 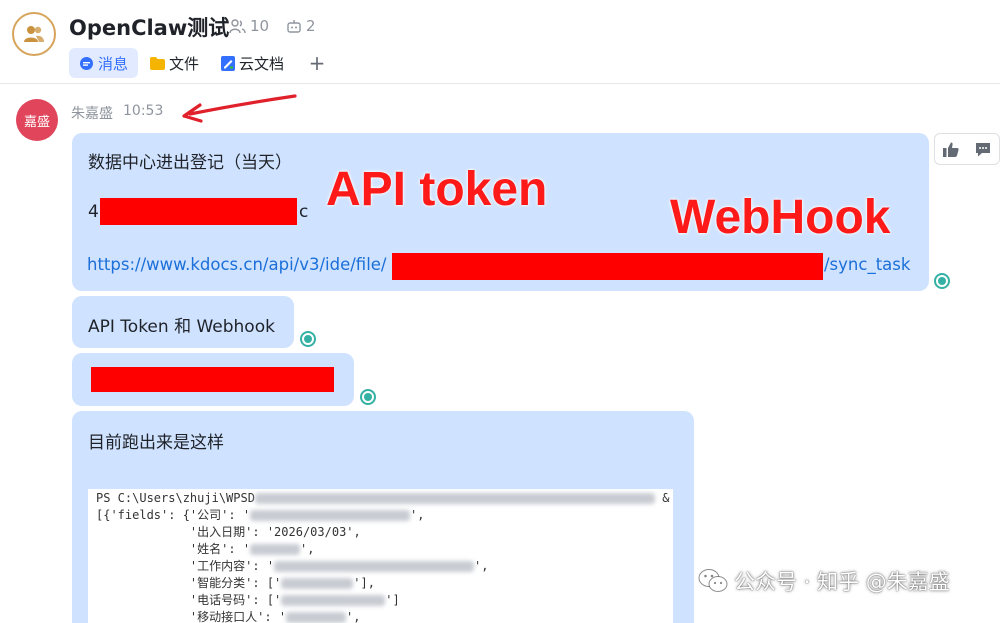 I want to click on tab-cloud-docs-label: 云文档, so click(x=262, y=63).